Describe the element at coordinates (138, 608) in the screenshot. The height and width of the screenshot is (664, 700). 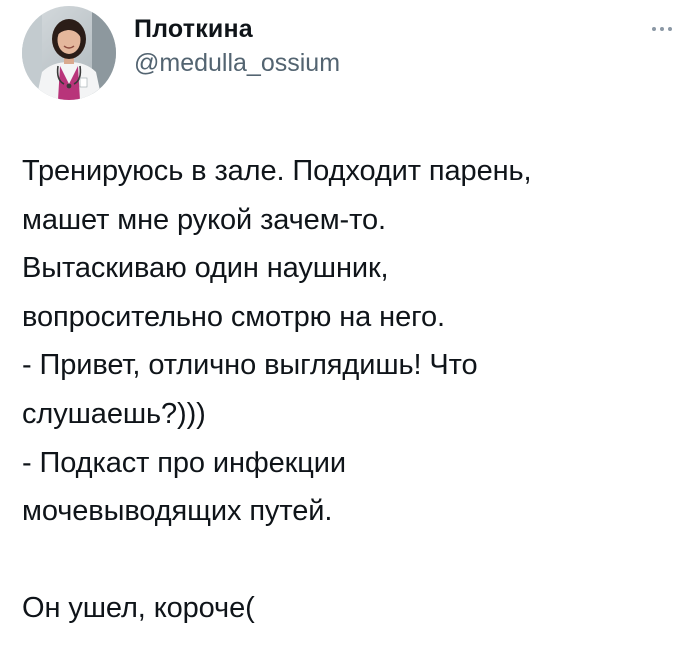
I see `tweet-line: Он ушел, короче(` at that location.